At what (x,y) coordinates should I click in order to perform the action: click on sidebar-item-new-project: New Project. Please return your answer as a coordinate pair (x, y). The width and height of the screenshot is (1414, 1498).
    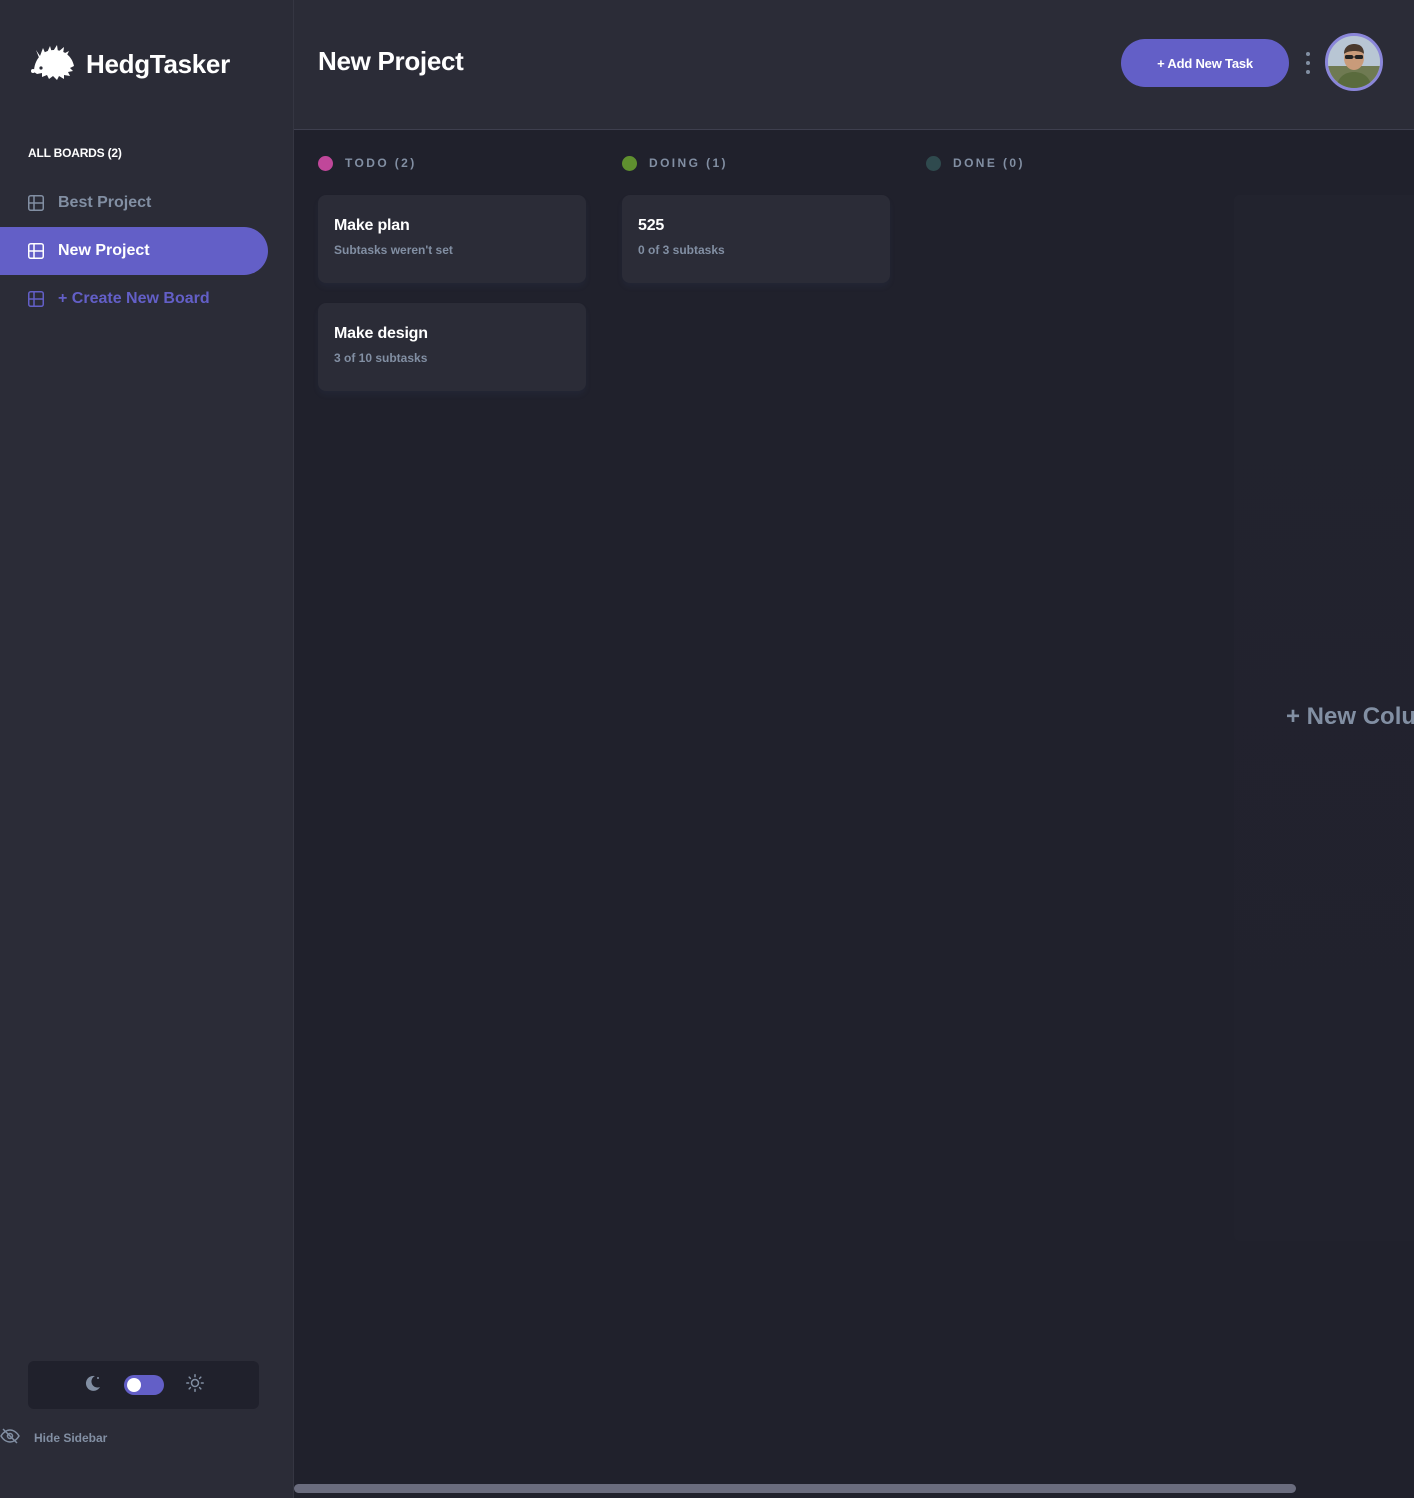
    Looking at the image, I should click on (134, 251).